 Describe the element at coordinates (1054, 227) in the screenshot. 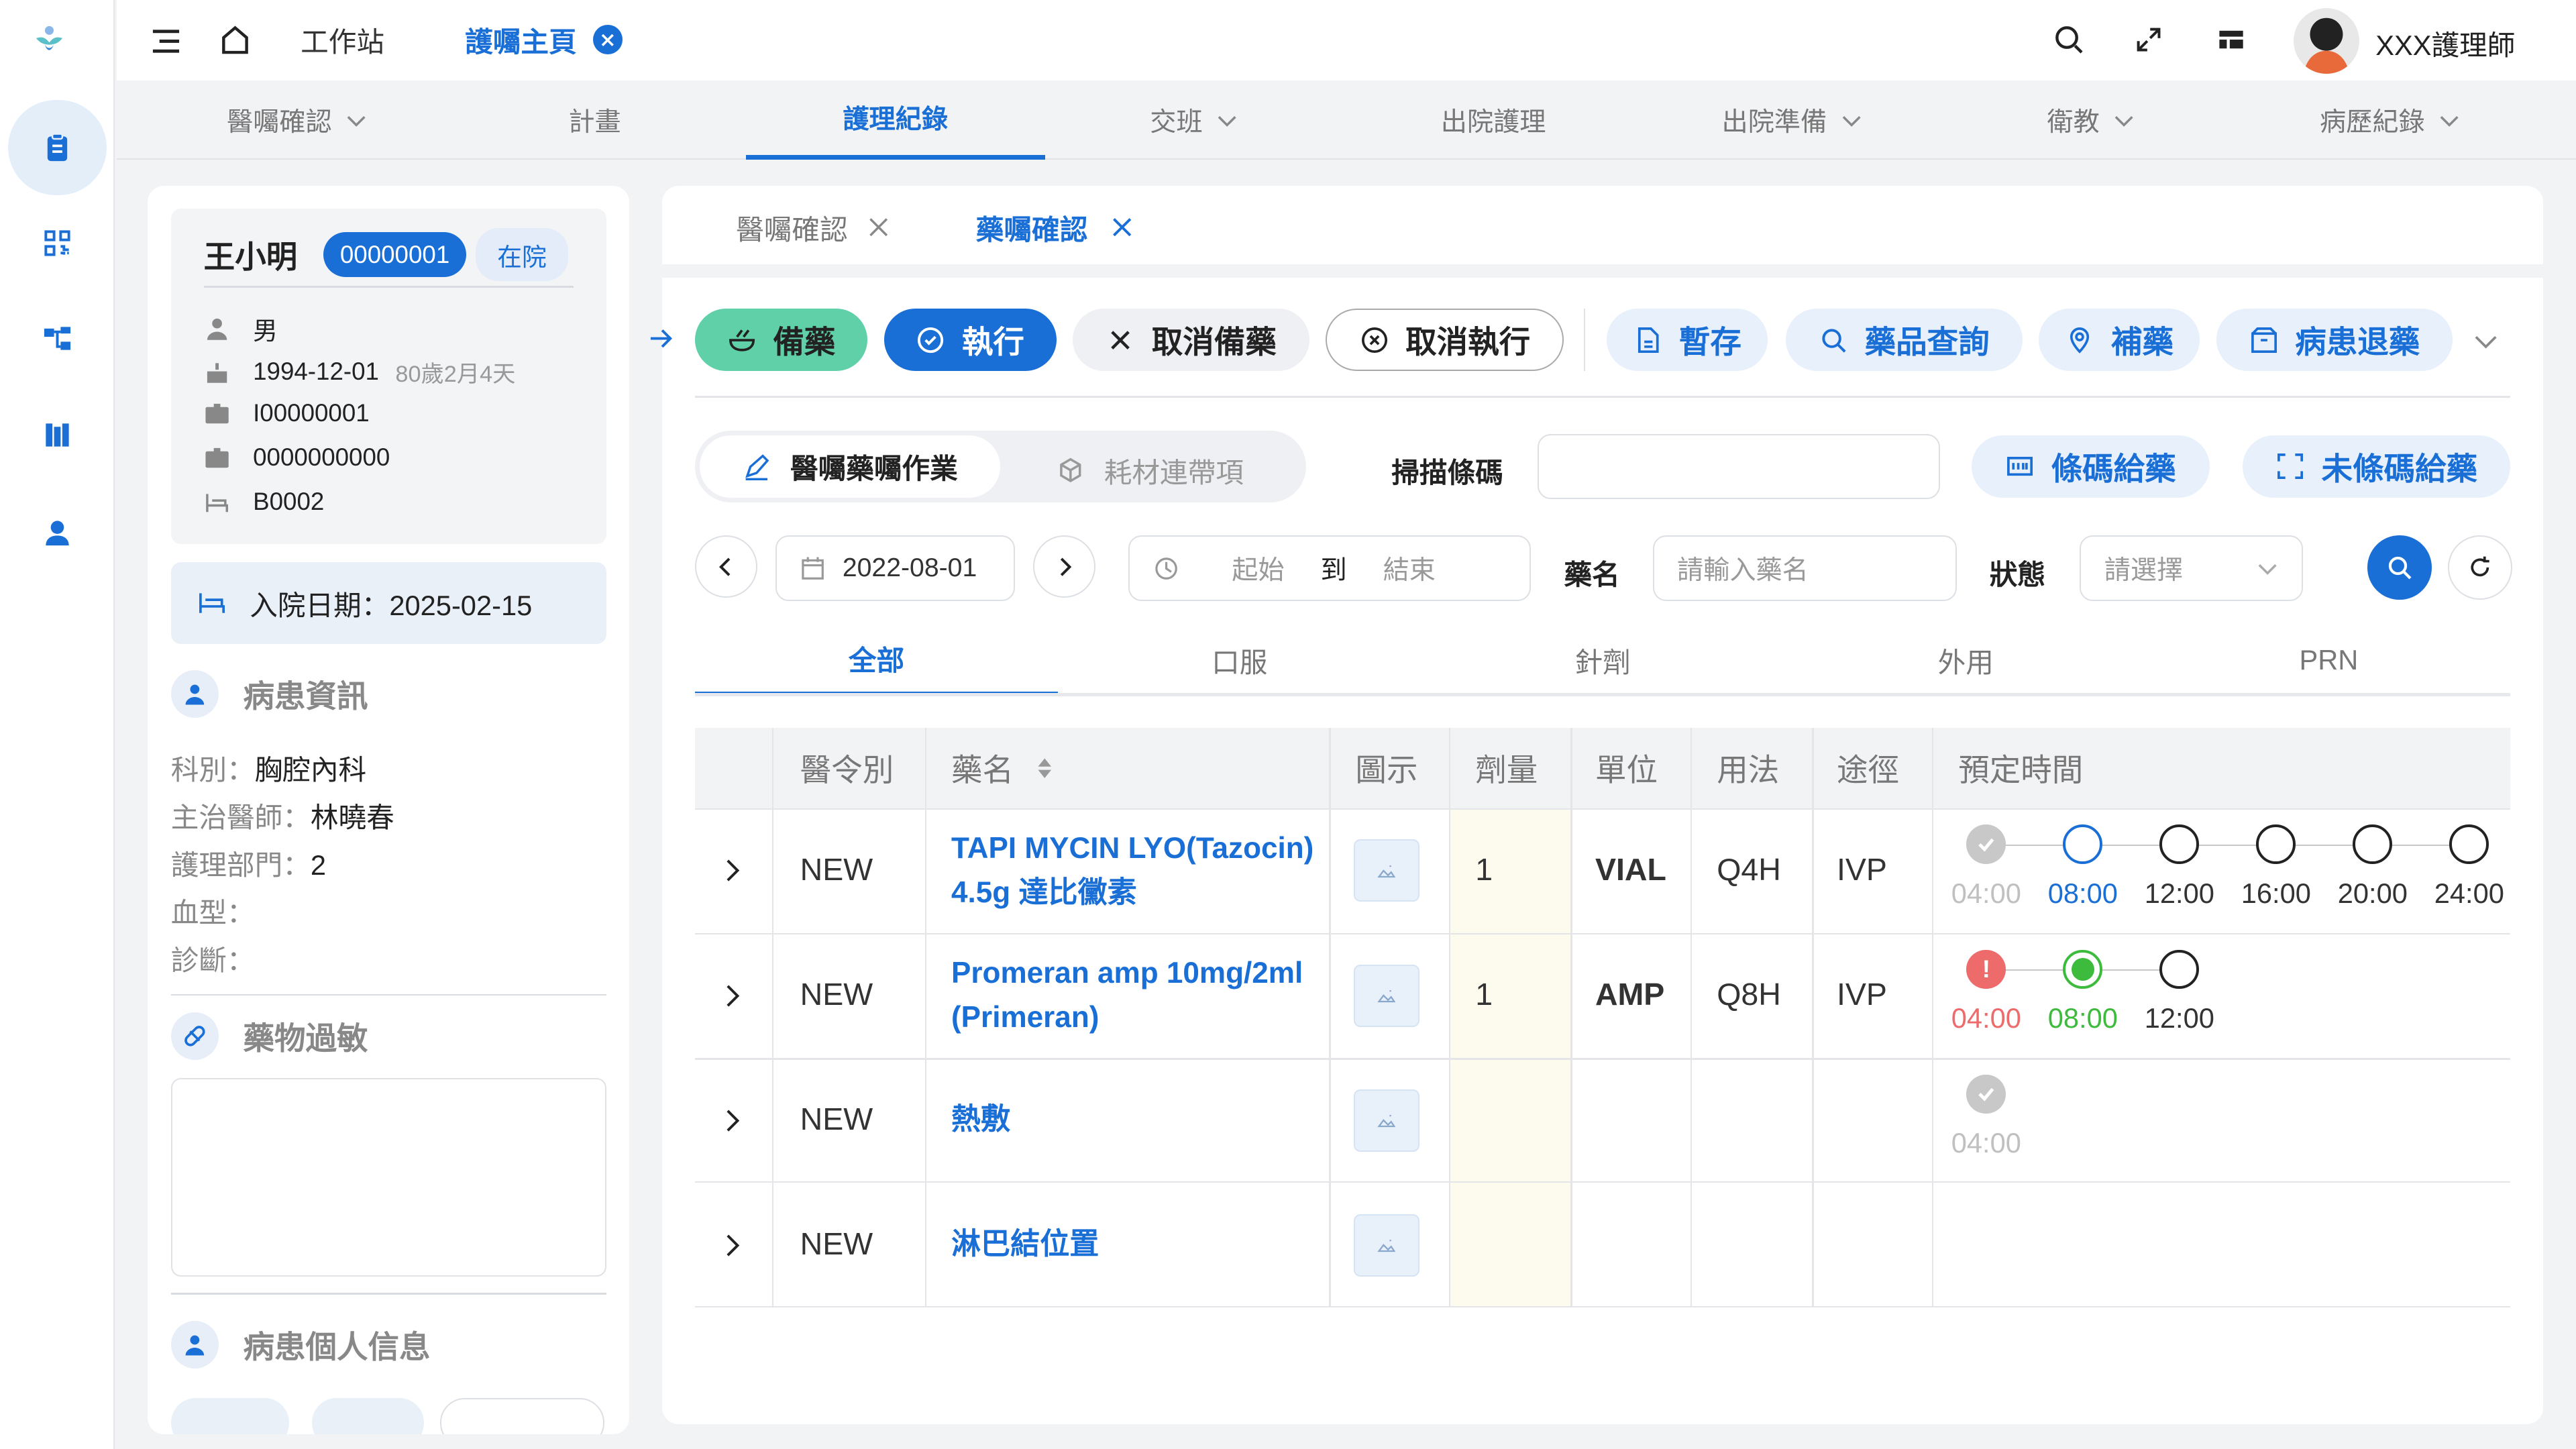

I see `subtab-med-confirm: 藥囑確認` at that location.